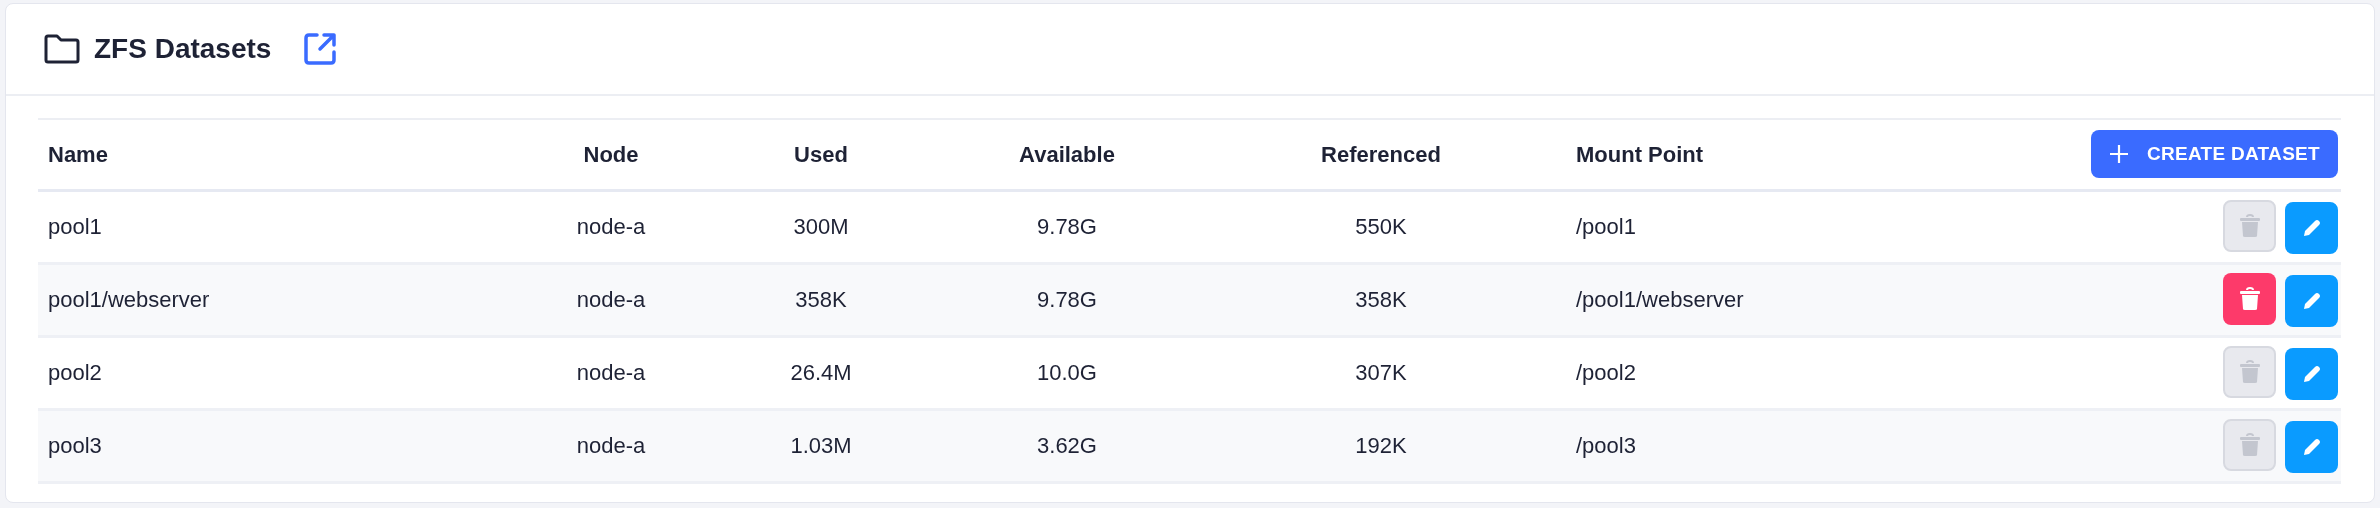 Image resolution: width=2380 pixels, height=508 pixels. I want to click on table-cell: /pool2, so click(1606, 372).